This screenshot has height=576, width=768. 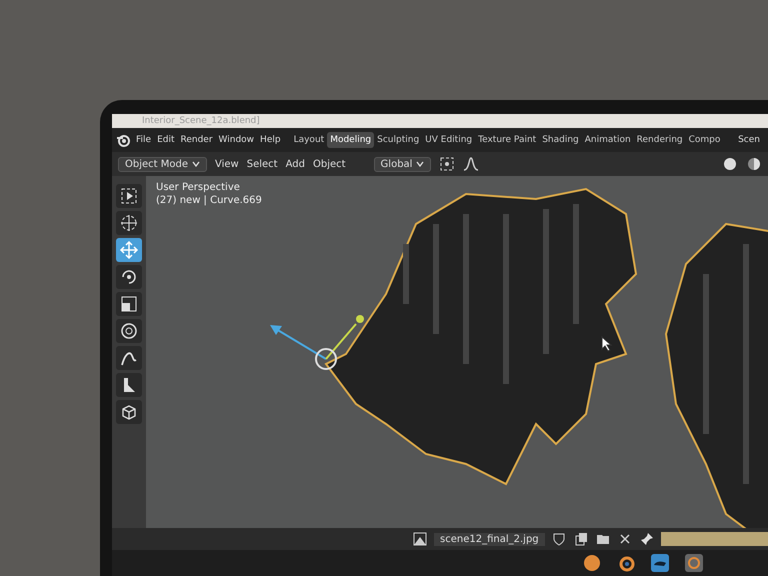 I want to click on snap-icon, so click(x=447, y=164).